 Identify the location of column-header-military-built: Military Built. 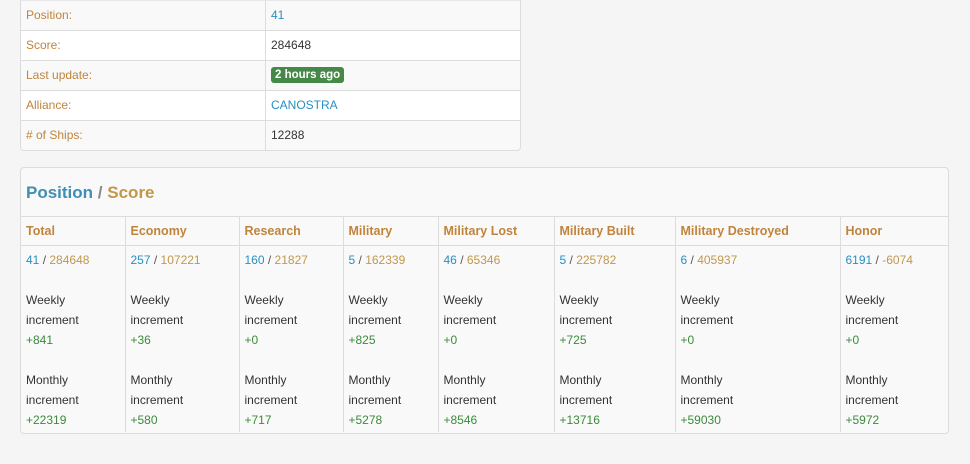
(614, 231).